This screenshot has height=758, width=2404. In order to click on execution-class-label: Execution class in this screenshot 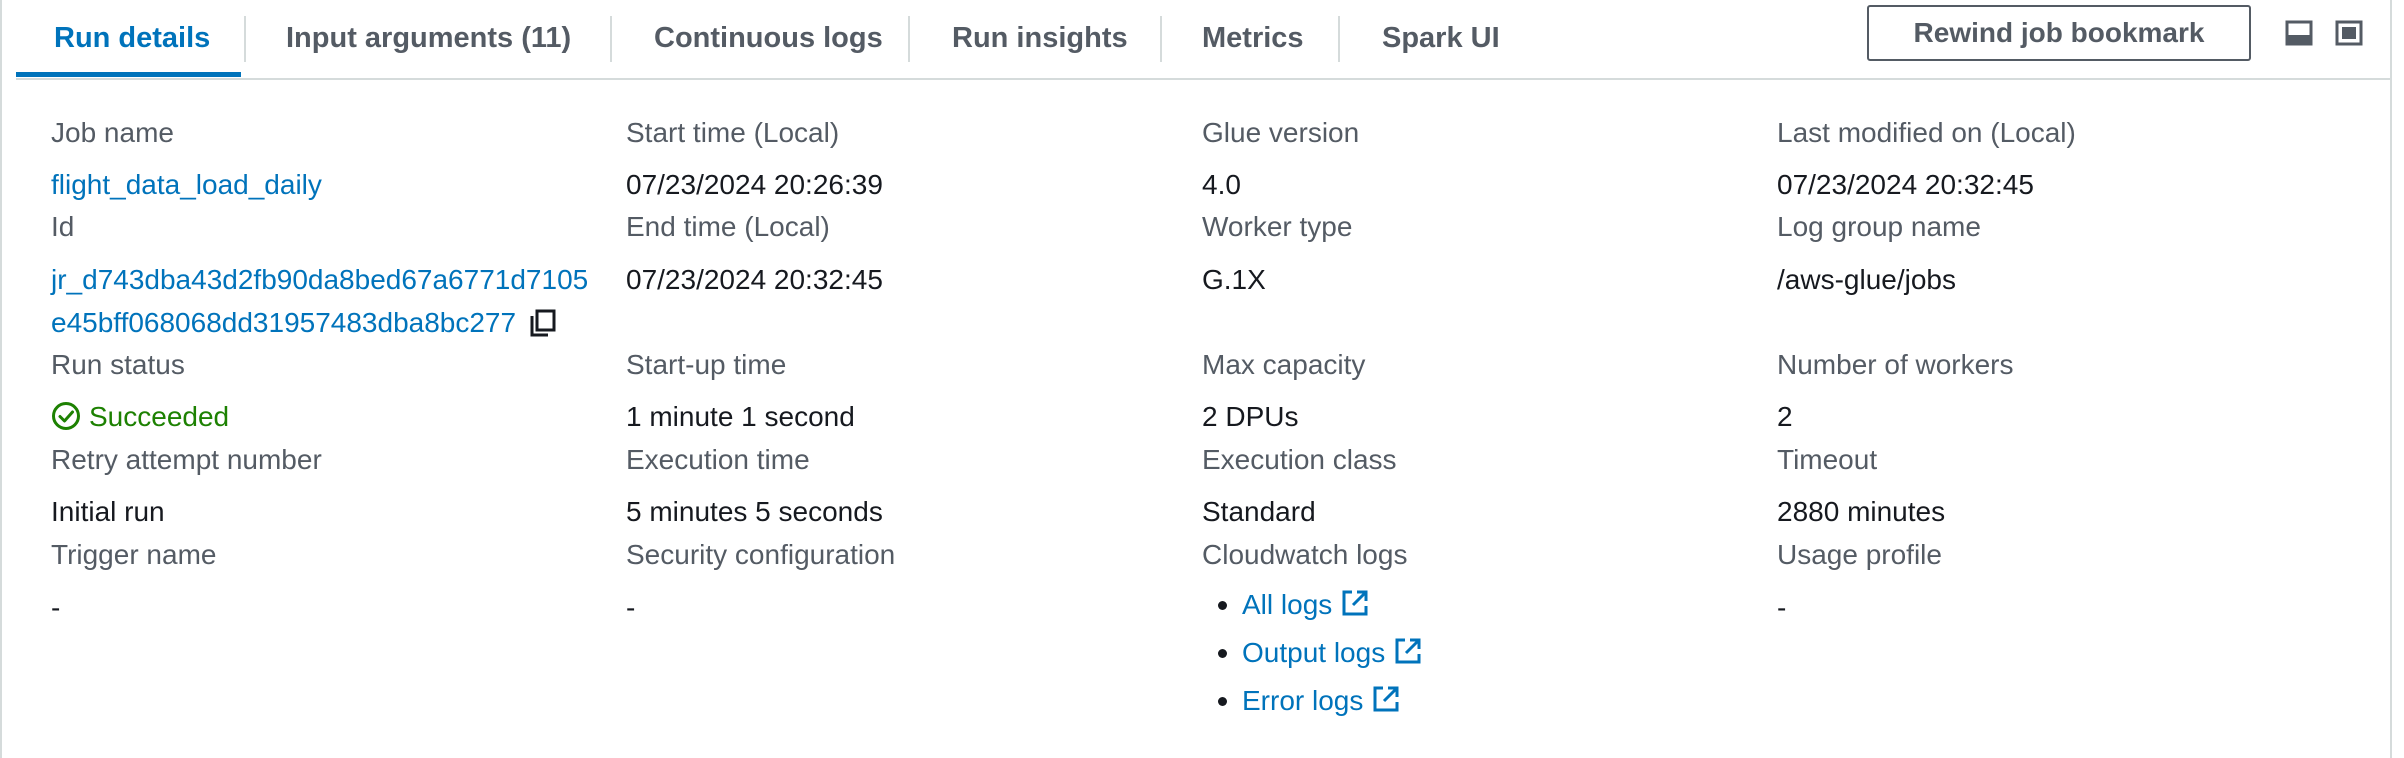, I will do `click(1299, 459)`.